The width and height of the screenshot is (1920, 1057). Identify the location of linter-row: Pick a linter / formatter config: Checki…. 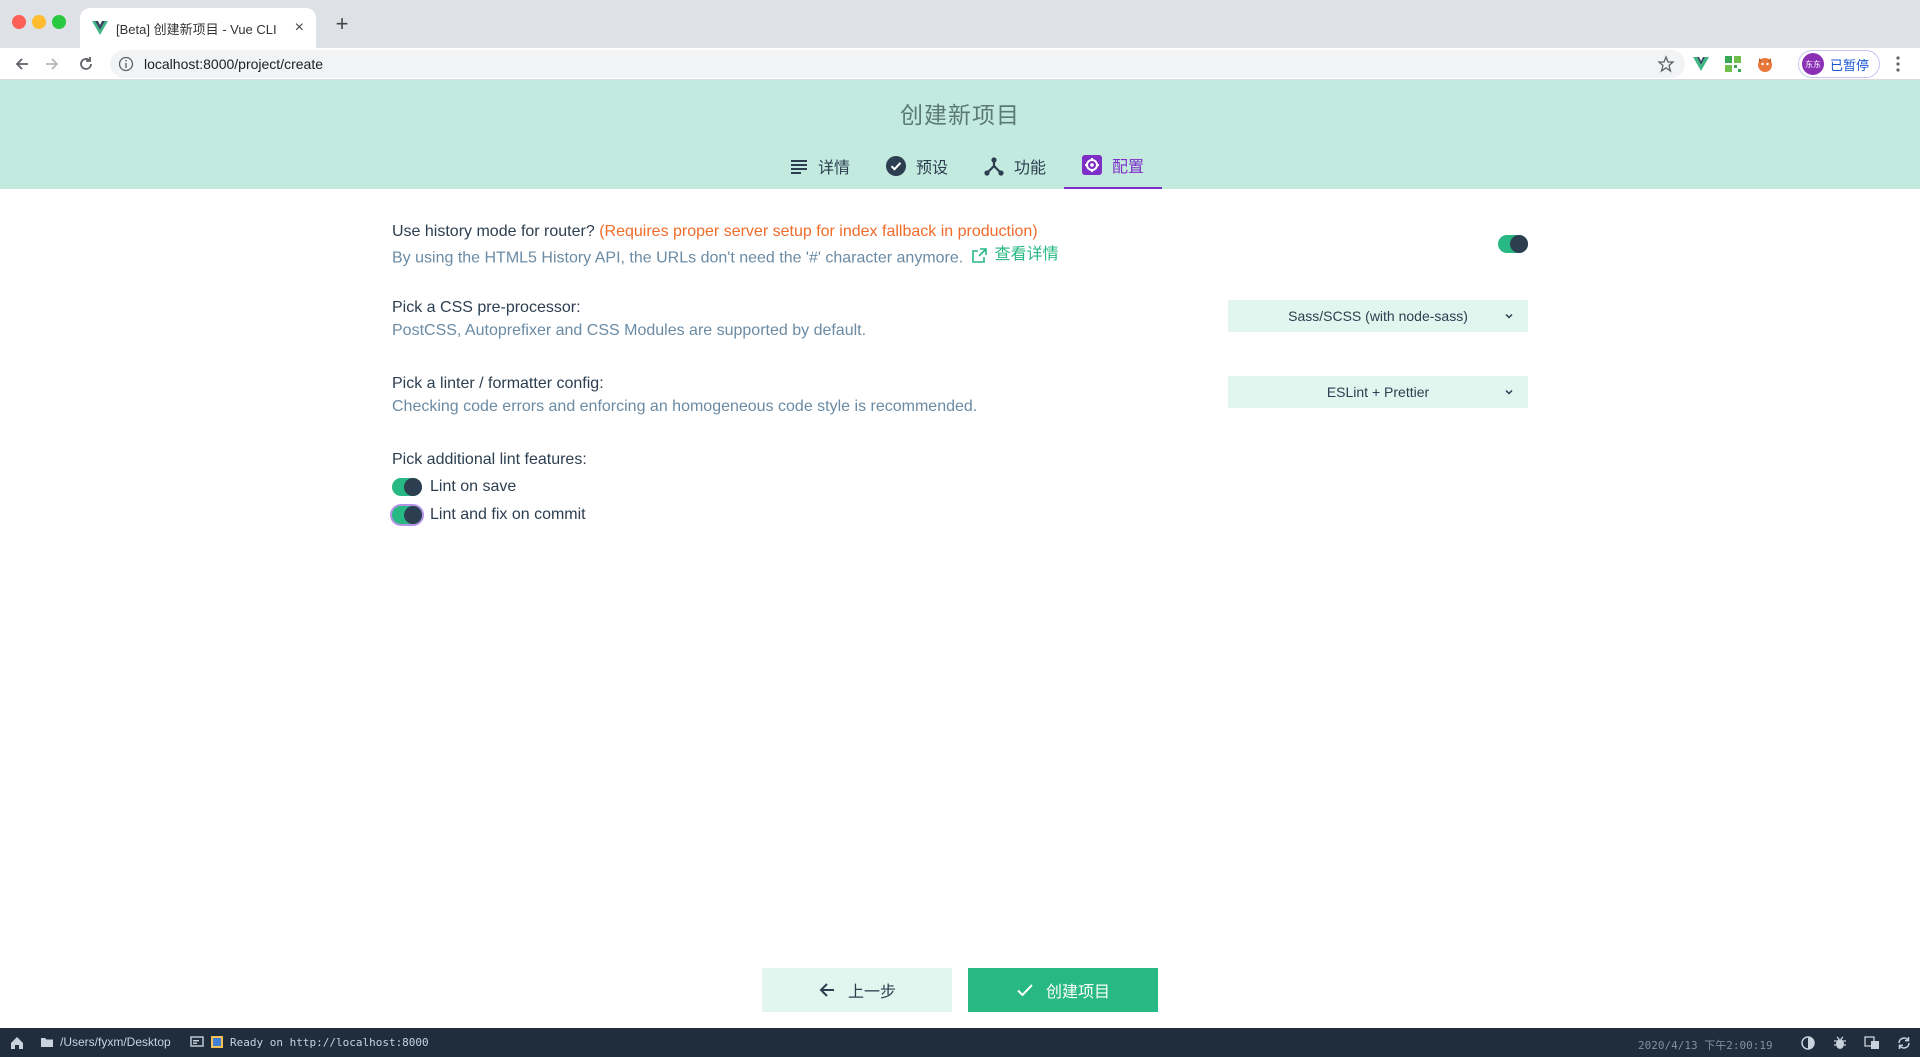
(960, 394).